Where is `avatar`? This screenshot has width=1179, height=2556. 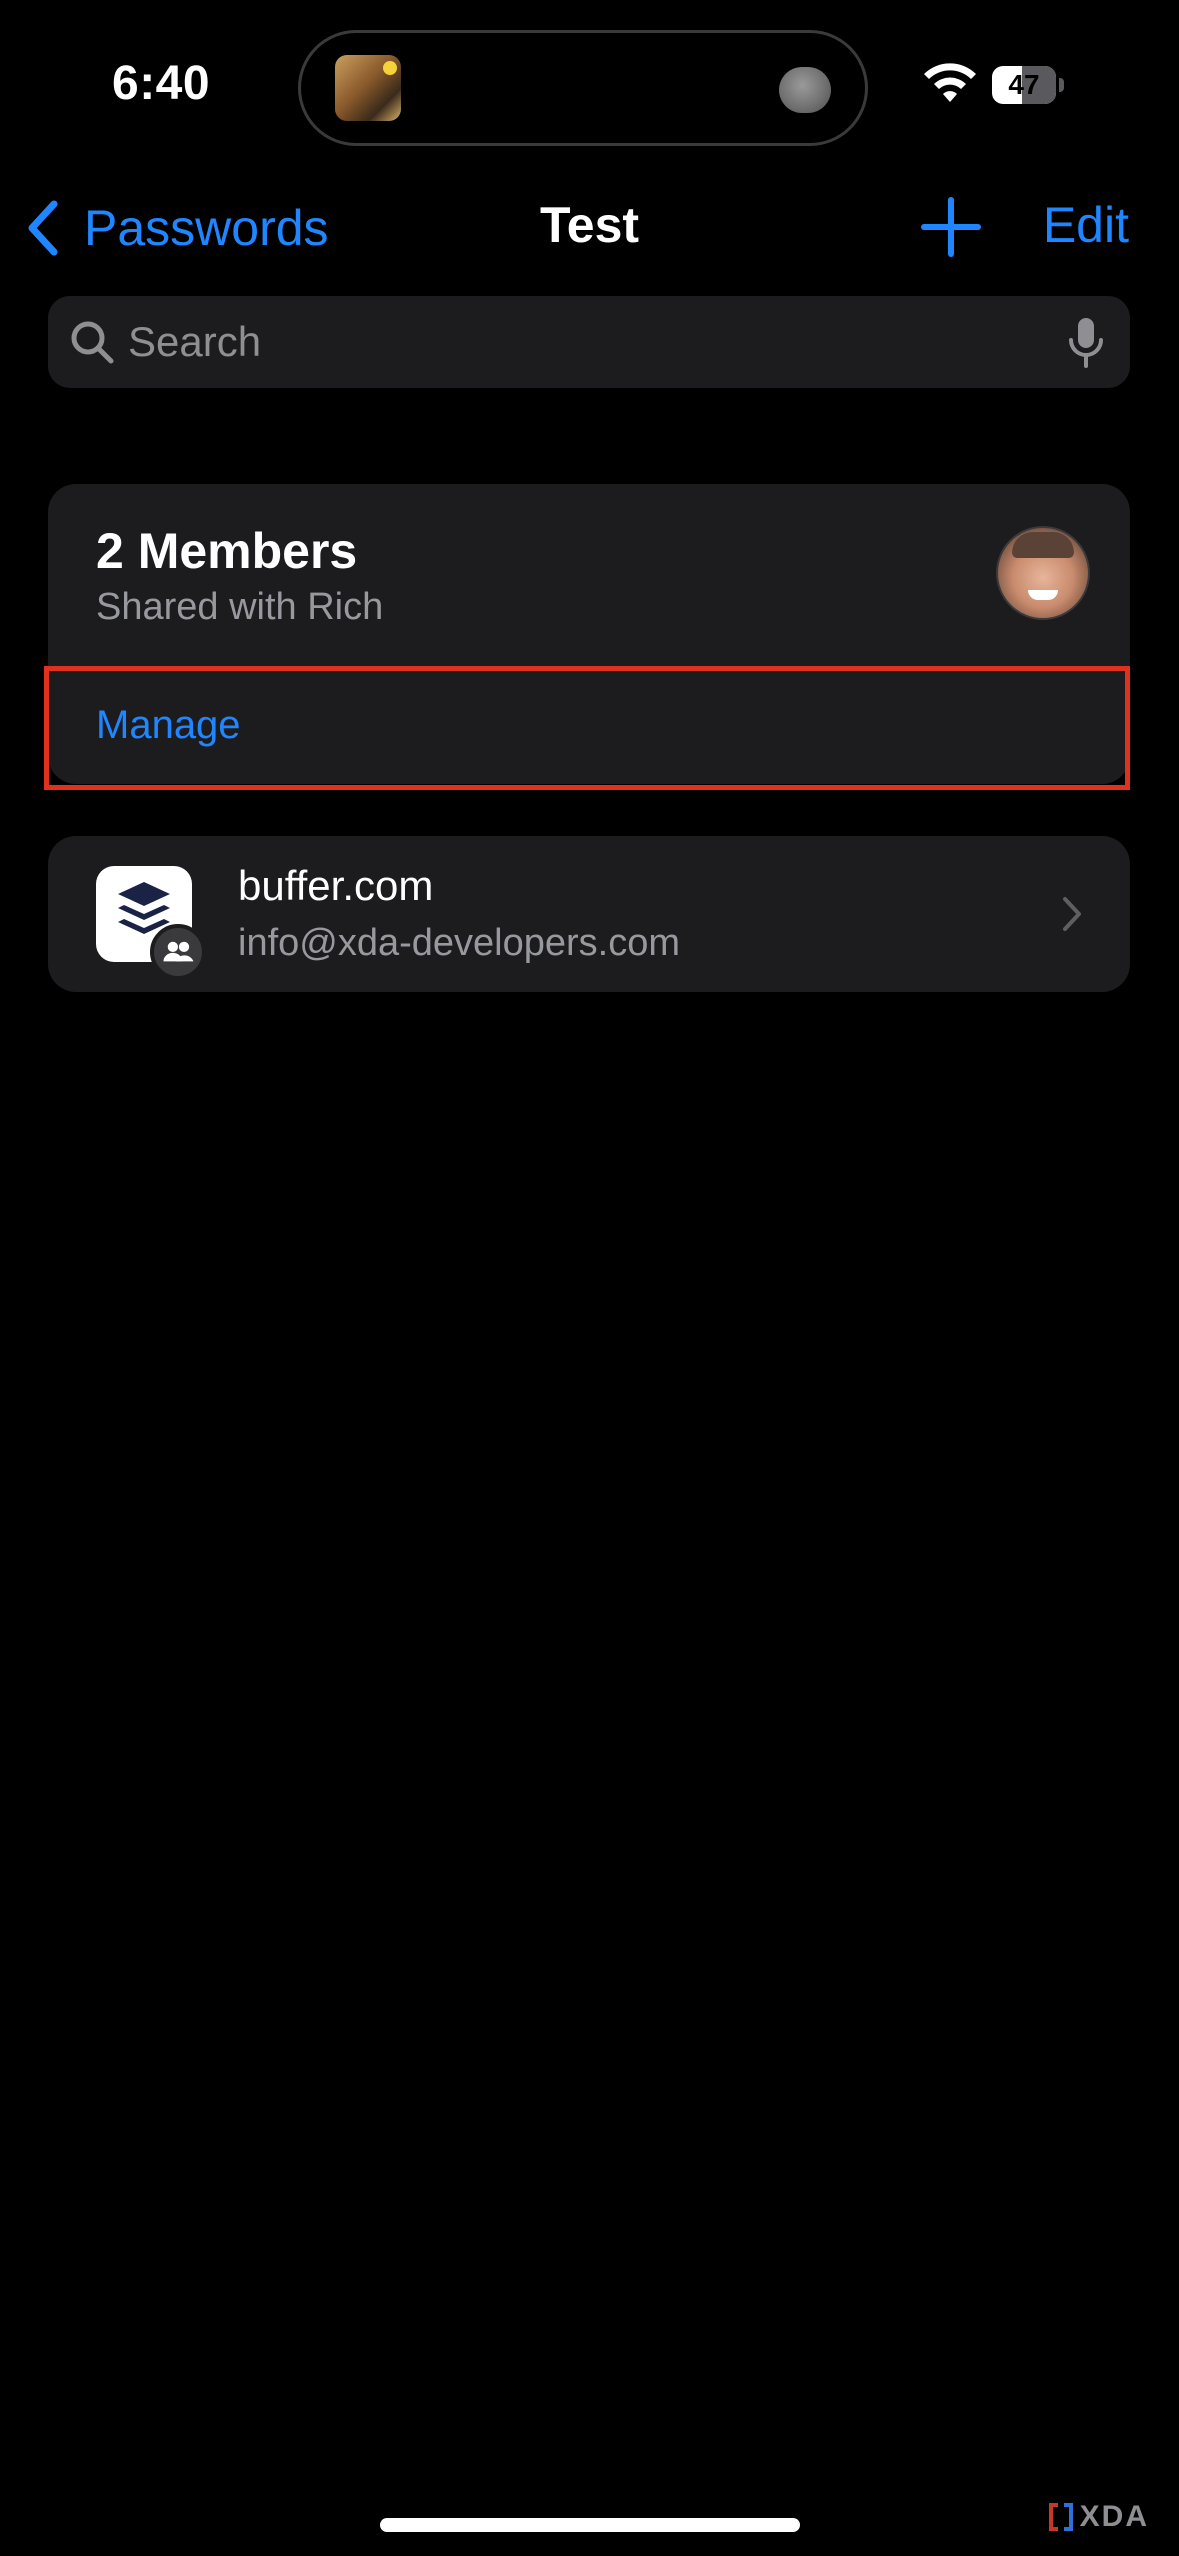 avatar is located at coordinates (1043, 573).